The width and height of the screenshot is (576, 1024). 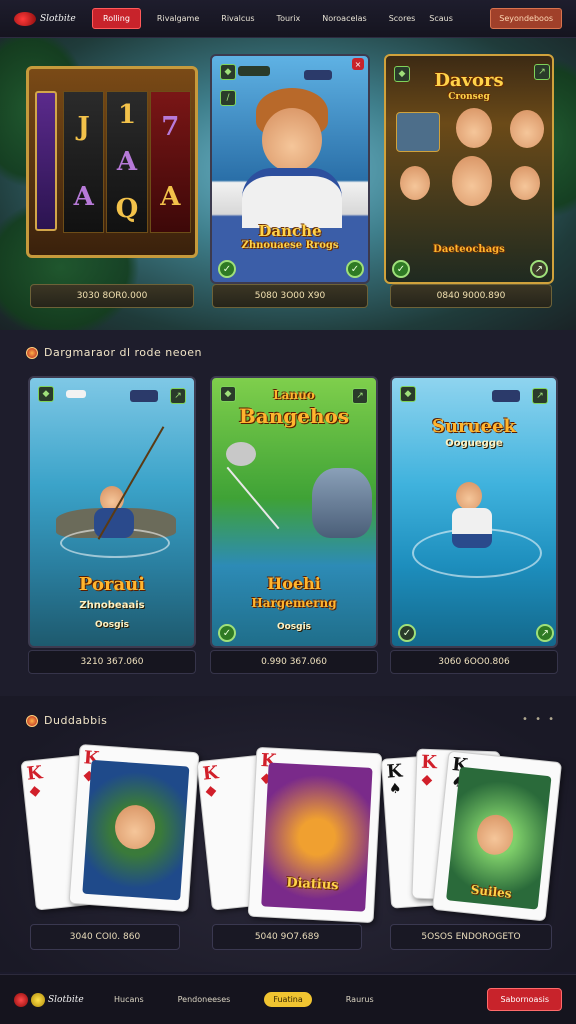 I want to click on nav-item-3: Tourix, so click(x=289, y=18).